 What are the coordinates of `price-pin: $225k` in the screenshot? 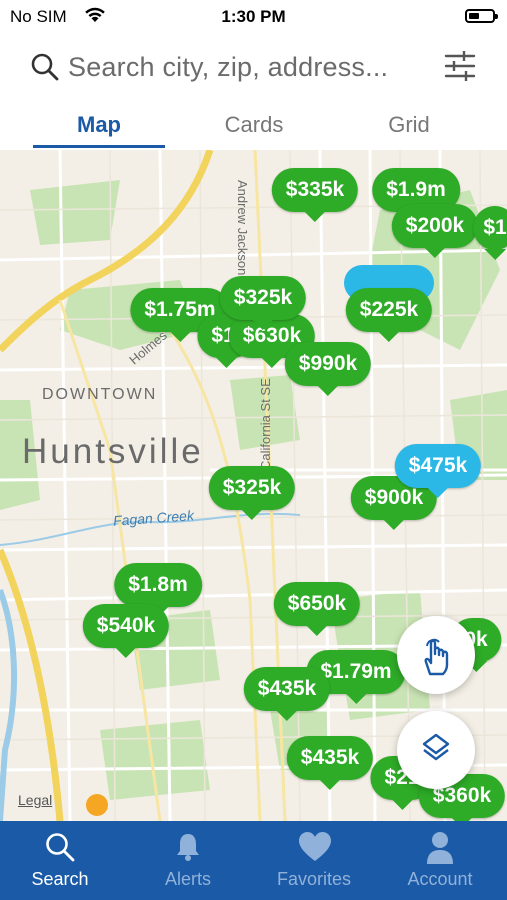 It's located at (389, 315).